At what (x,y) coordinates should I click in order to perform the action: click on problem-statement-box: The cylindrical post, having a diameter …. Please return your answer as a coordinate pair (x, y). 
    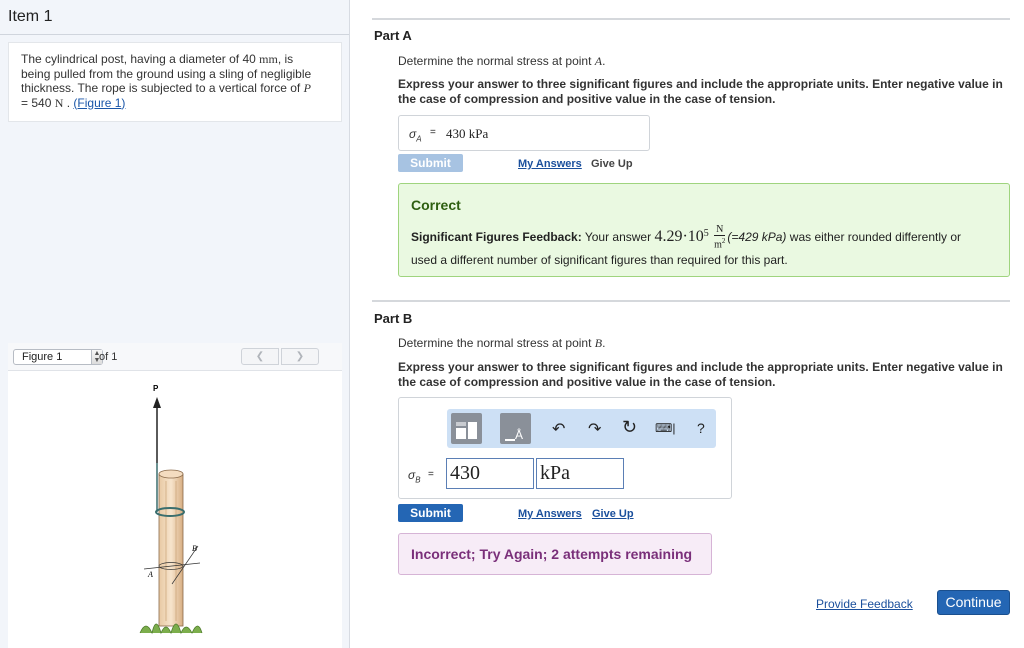
    Looking at the image, I should click on (175, 82).